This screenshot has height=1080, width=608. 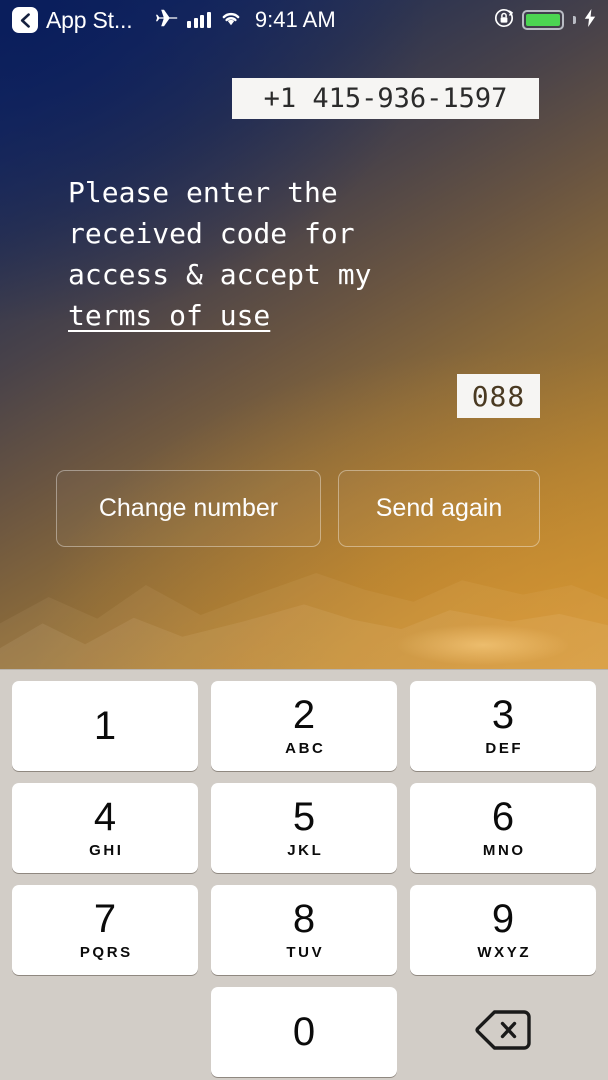 What do you see at coordinates (504, 20) in the screenshot?
I see `rotation-lock-icon` at bounding box center [504, 20].